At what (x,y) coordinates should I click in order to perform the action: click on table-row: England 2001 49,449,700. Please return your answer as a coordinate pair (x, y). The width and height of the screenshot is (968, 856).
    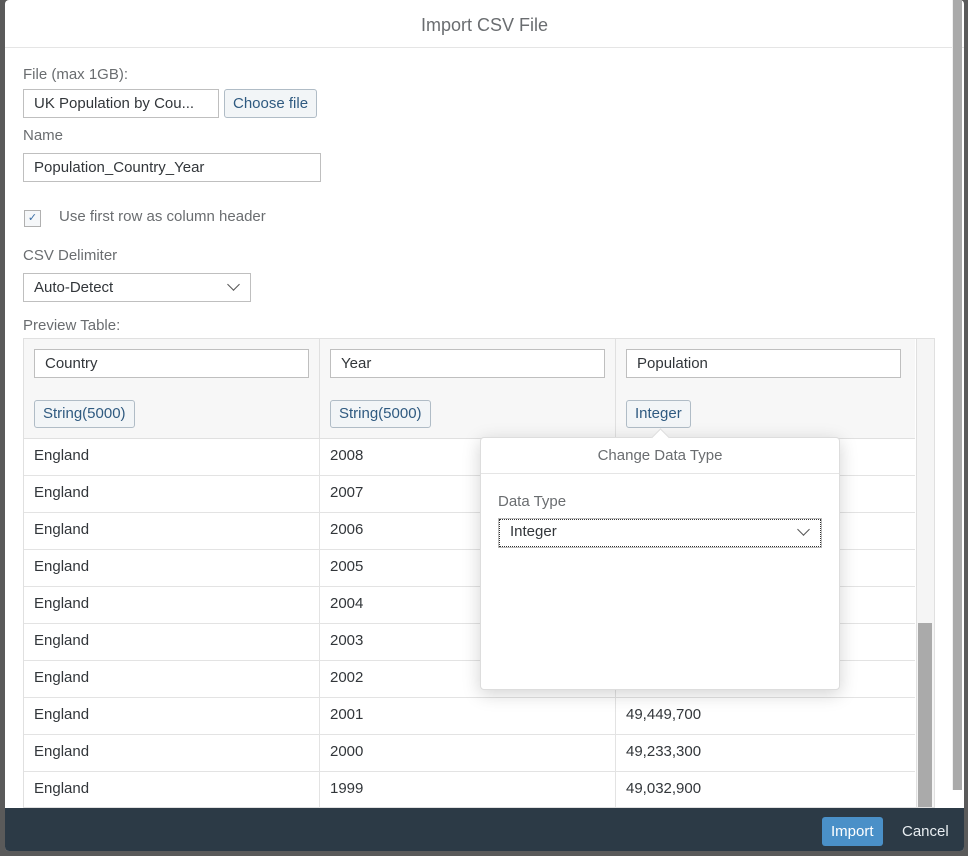
    Looking at the image, I should click on (469, 716).